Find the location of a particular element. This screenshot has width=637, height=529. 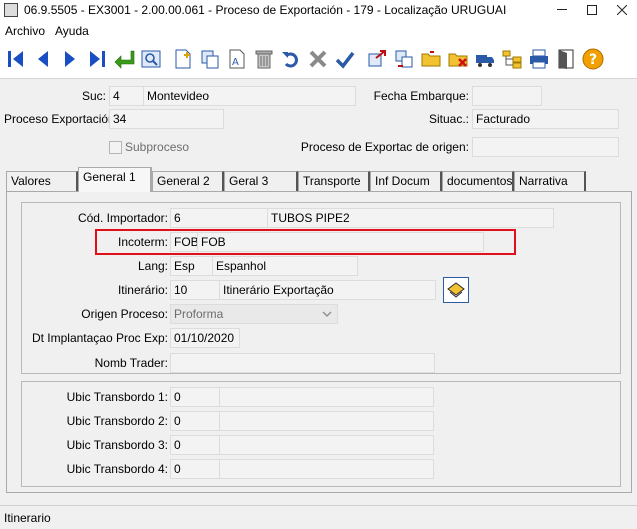

goto-button is located at coordinates (124, 59).